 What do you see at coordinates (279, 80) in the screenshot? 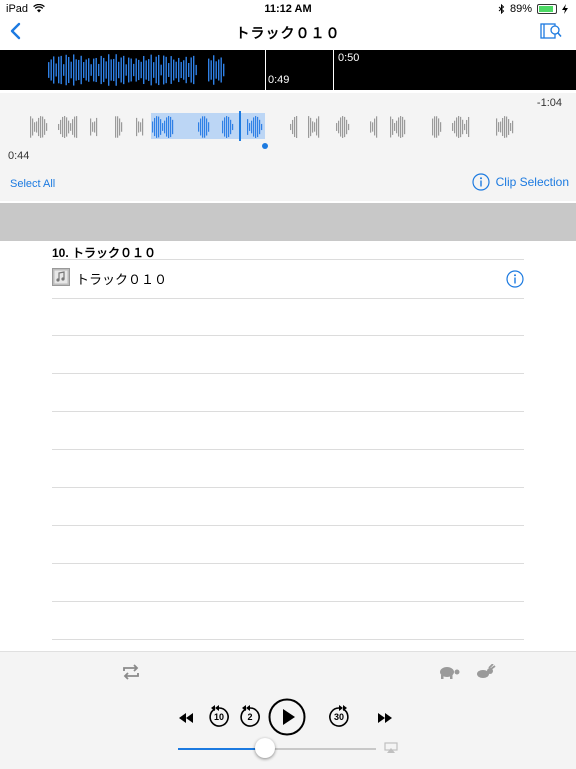
I see `playhead-time: 0:49` at bounding box center [279, 80].